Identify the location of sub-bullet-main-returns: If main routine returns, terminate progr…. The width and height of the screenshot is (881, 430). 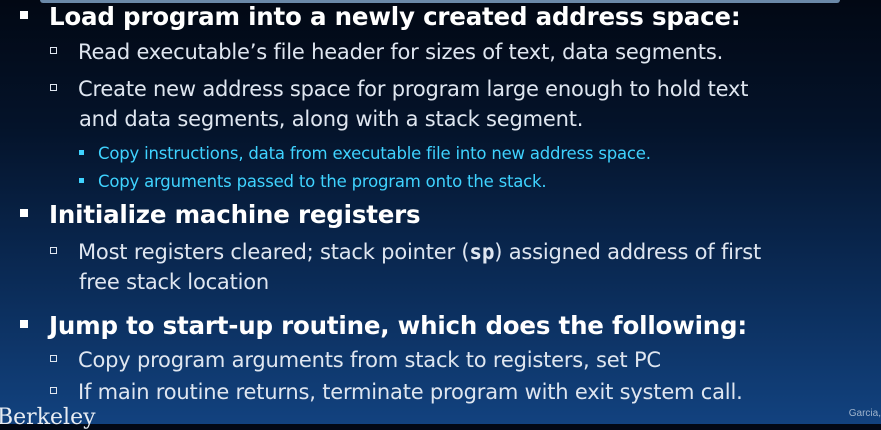
(396, 392).